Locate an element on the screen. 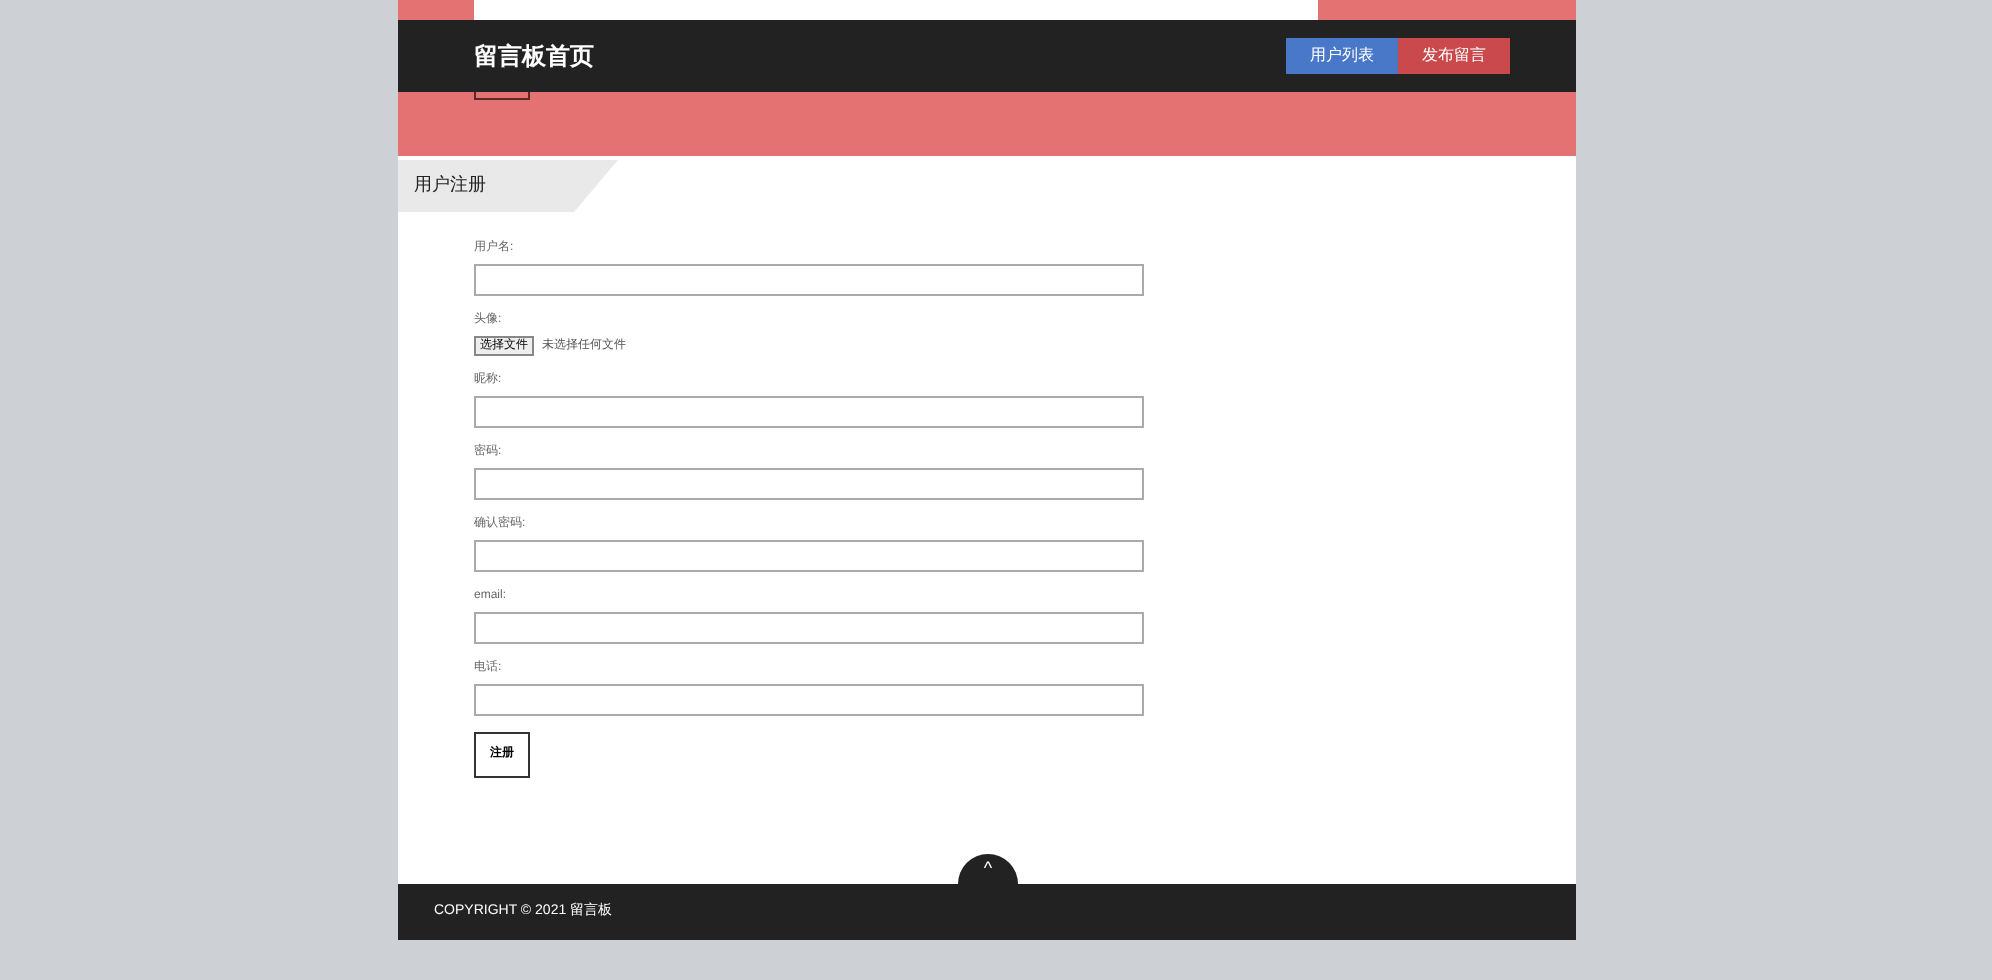  nav-button: 用户列表 is located at coordinates (1342, 56).